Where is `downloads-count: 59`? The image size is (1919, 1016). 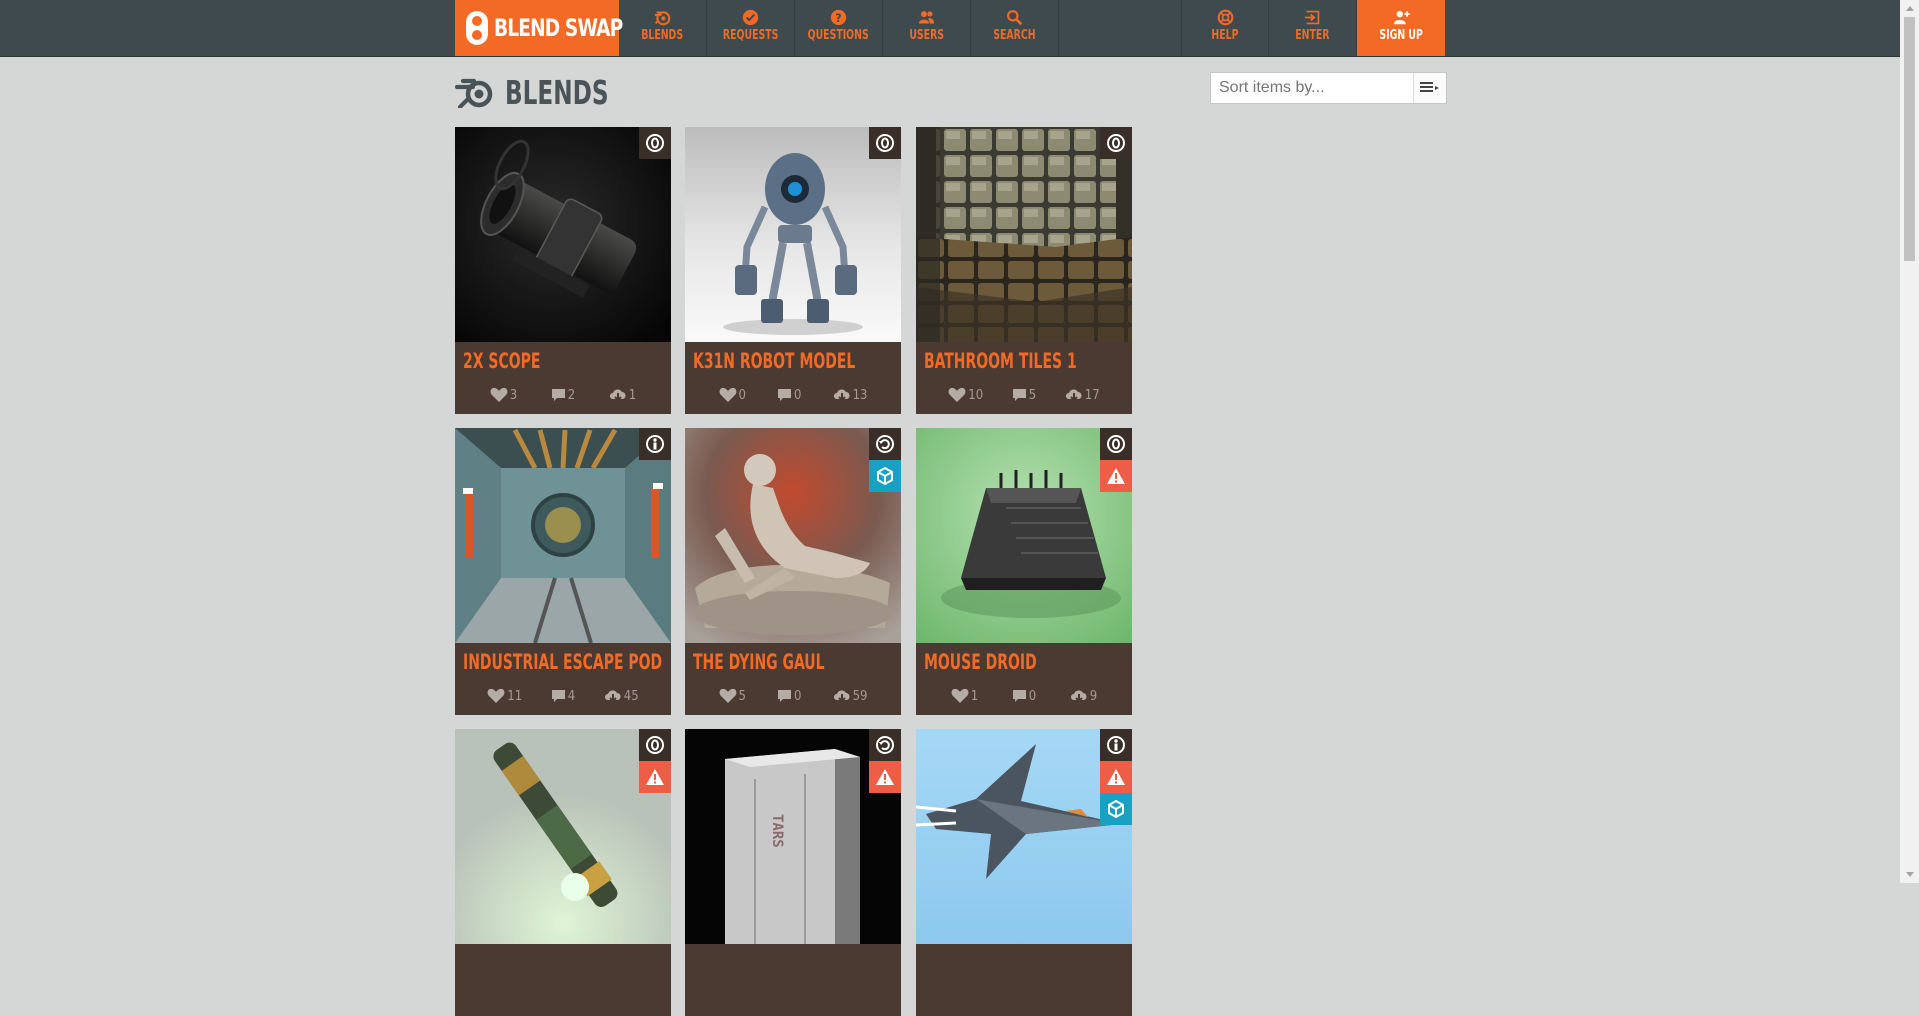
downloads-count: 59 is located at coordinates (850, 696).